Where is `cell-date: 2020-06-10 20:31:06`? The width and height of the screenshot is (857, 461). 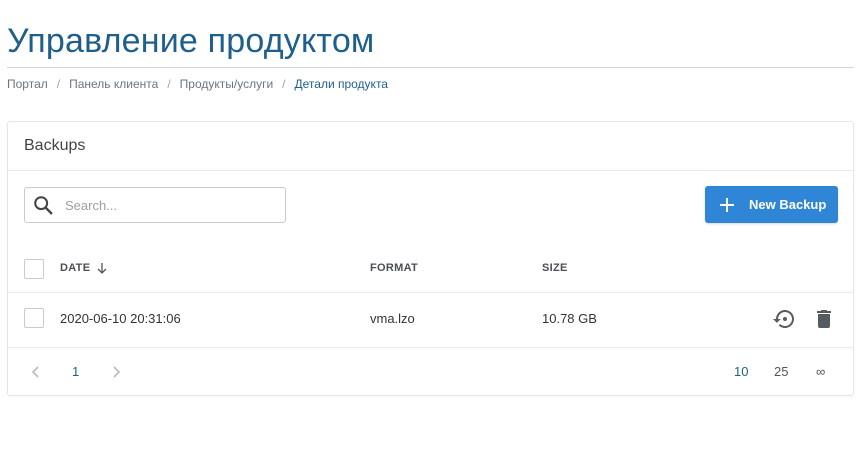 cell-date: 2020-06-10 20:31:06 is located at coordinates (120, 318).